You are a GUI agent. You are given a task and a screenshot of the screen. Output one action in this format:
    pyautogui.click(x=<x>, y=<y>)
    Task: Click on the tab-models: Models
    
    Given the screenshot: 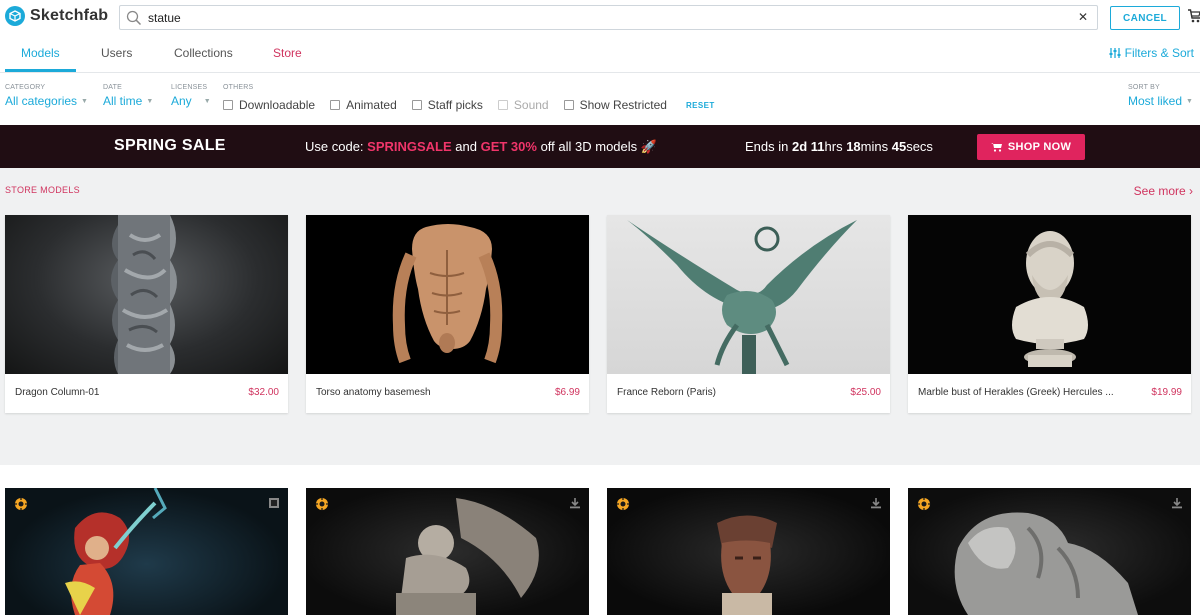 What is the action you would take?
    pyautogui.click(x=40, y=53)
    